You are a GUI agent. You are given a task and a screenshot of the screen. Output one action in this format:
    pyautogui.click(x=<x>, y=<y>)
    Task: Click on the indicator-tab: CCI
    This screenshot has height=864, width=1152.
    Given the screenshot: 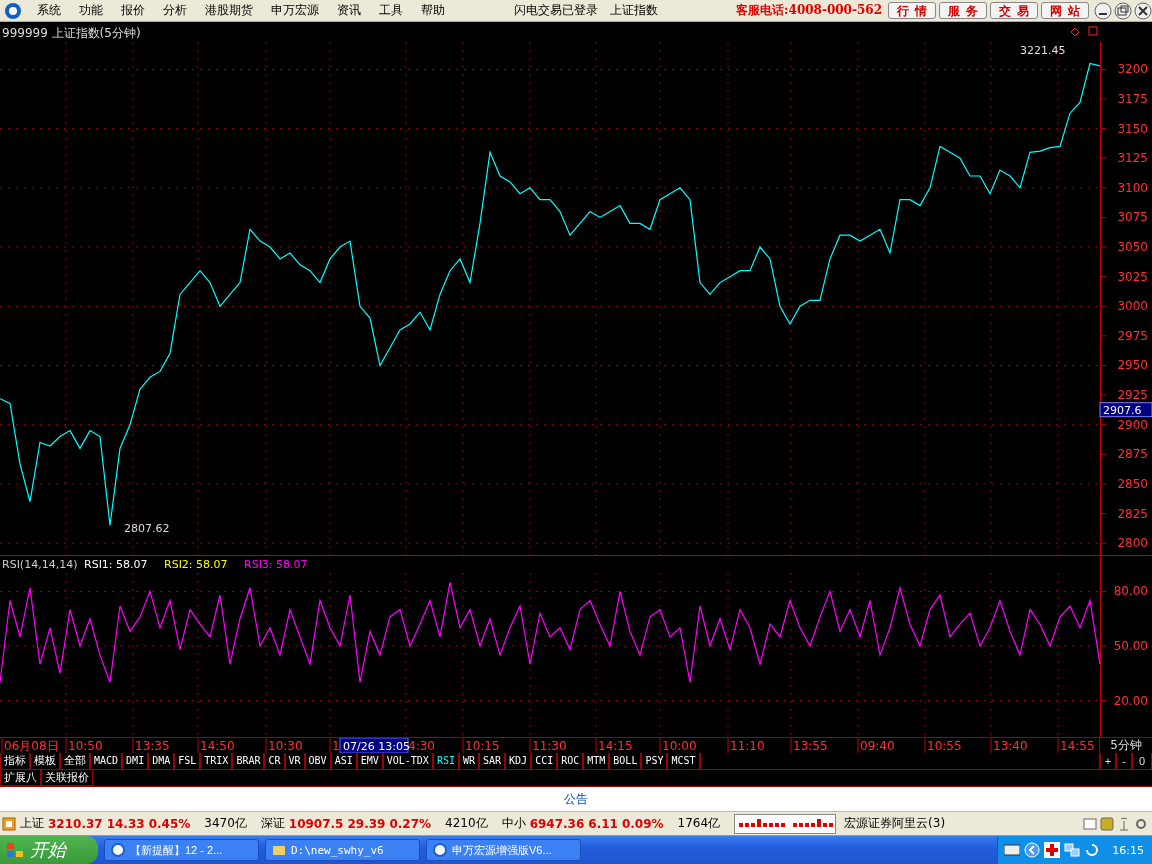 What is the action you would take?
    pyautogui.click(x=544, y=761)
    